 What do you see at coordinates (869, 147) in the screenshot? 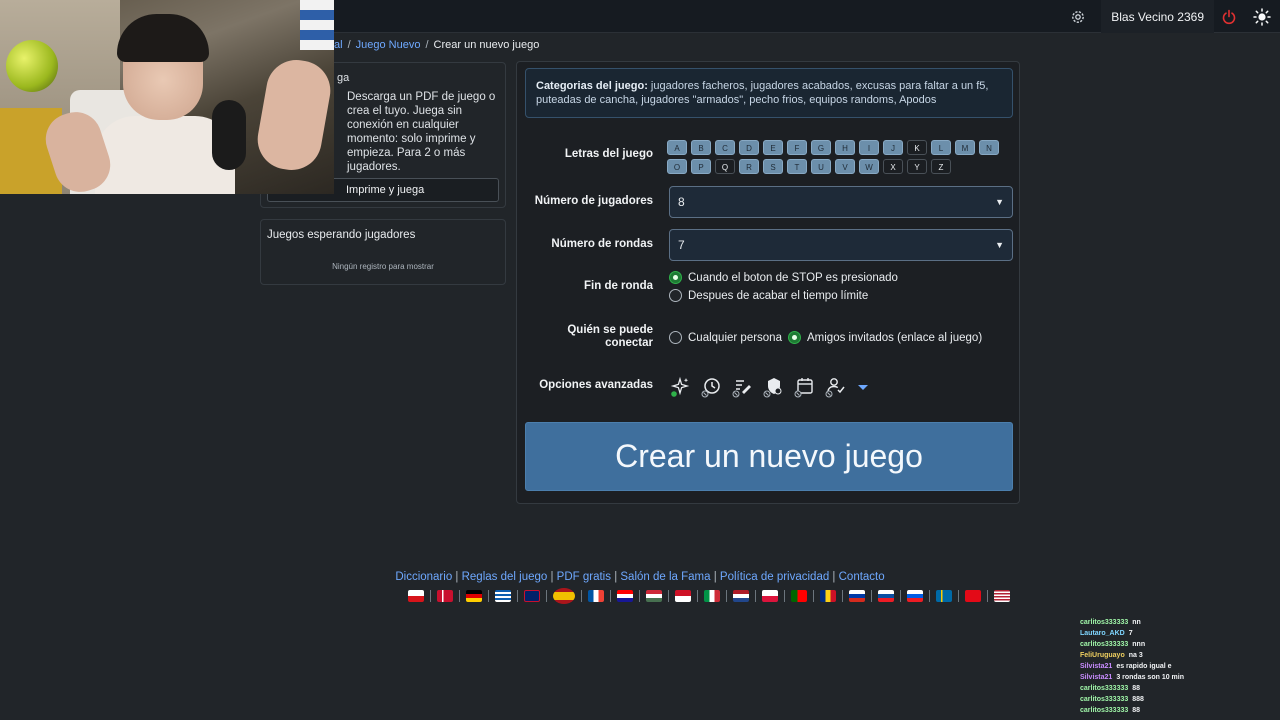
I see `letter-toggle-i: I` at bounding box center [869, 147].